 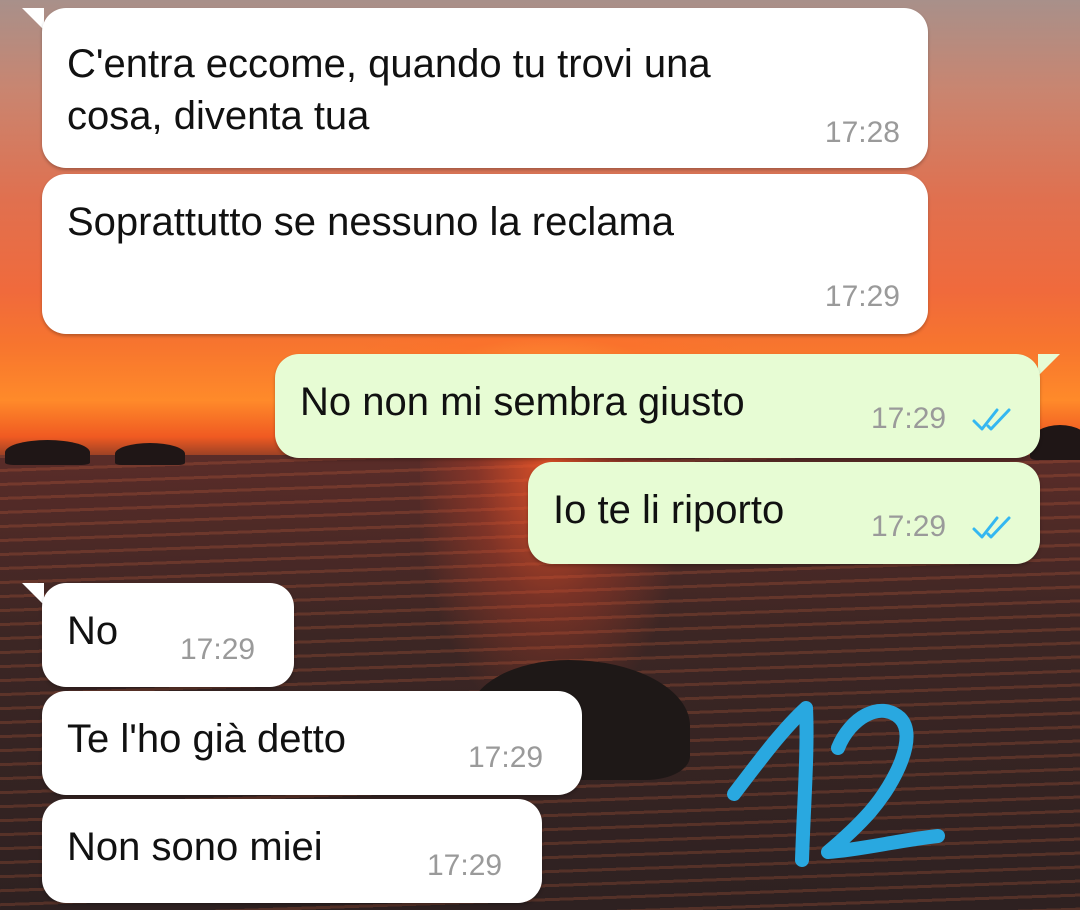 What do you see at coordinates (195, 847) in the screenshot?
I see `message-text: Non sono miei` at bounding box center [195, 847].